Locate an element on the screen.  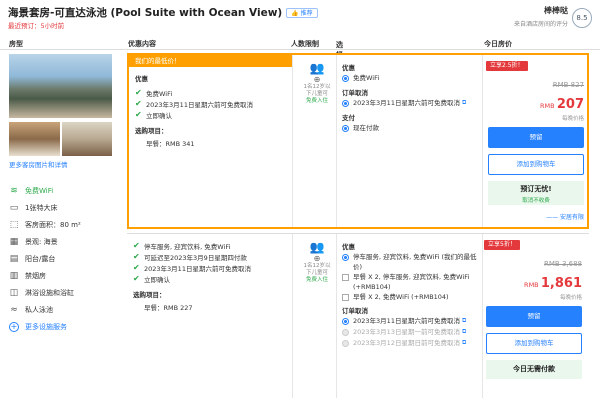
like-button: 👍 推荐 is located at coordinates (302, 13).